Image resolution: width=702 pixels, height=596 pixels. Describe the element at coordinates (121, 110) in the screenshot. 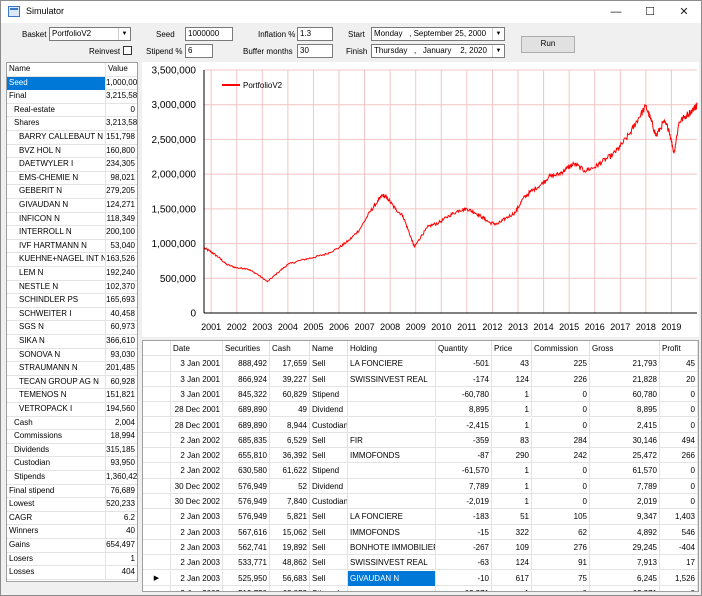

I see `summary-row-value: 0` at that location.